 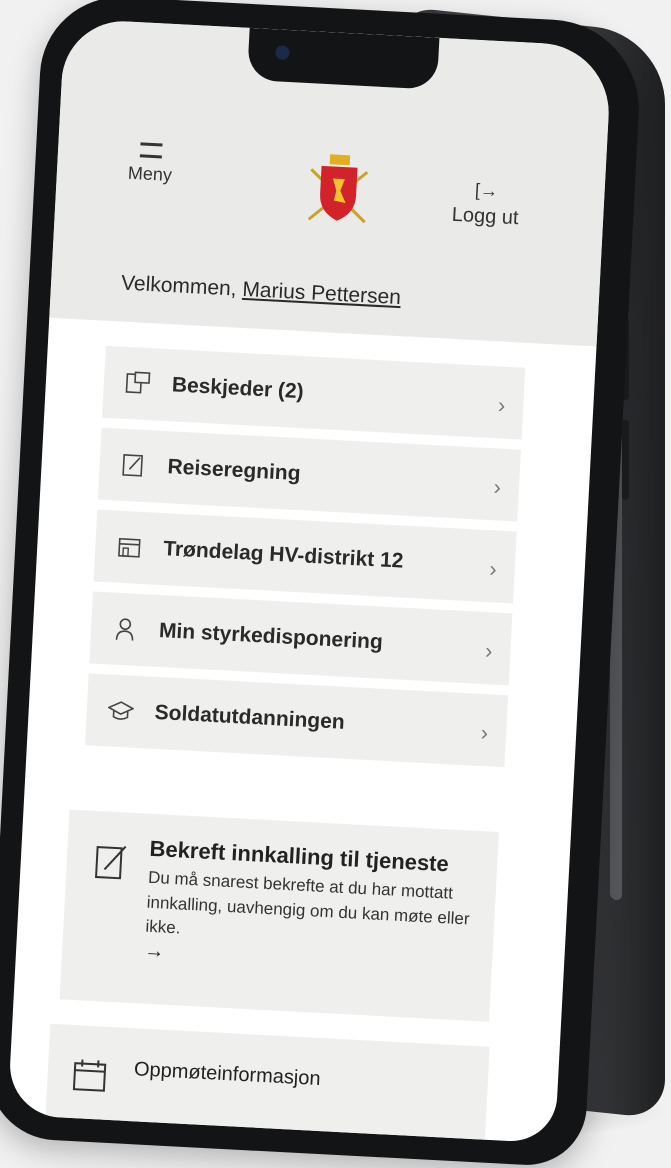 What do you see at coordinates (179, 286) in the screenshot?
I see `welcome-prefix: Velkommen,` at bounding box center [179, 286].